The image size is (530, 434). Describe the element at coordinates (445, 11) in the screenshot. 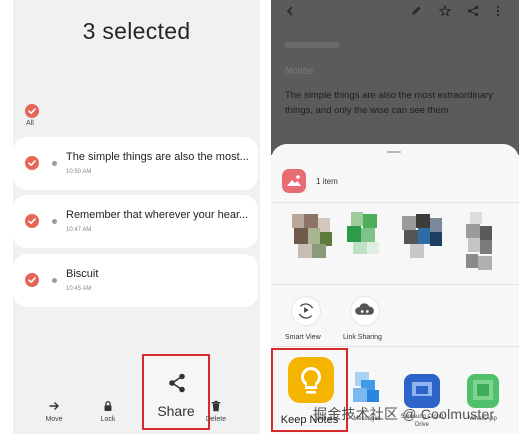

I see `star-icon` at that location.